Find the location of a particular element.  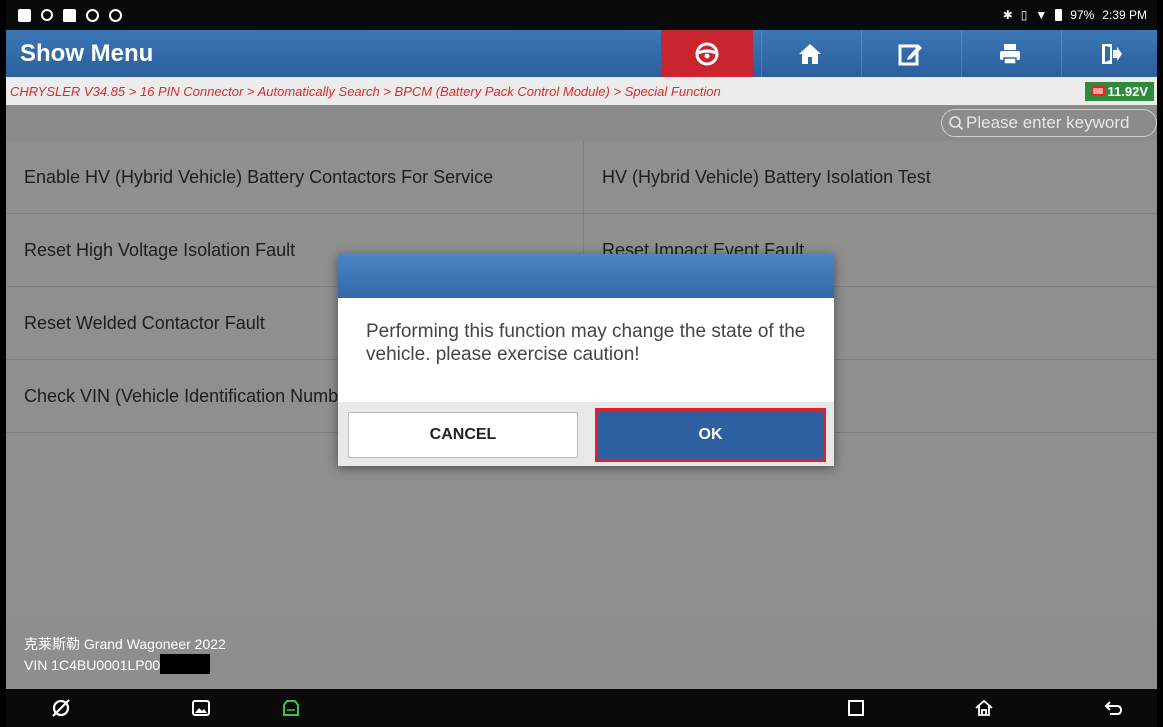

dialog-header is located at coordinates (586, 276).